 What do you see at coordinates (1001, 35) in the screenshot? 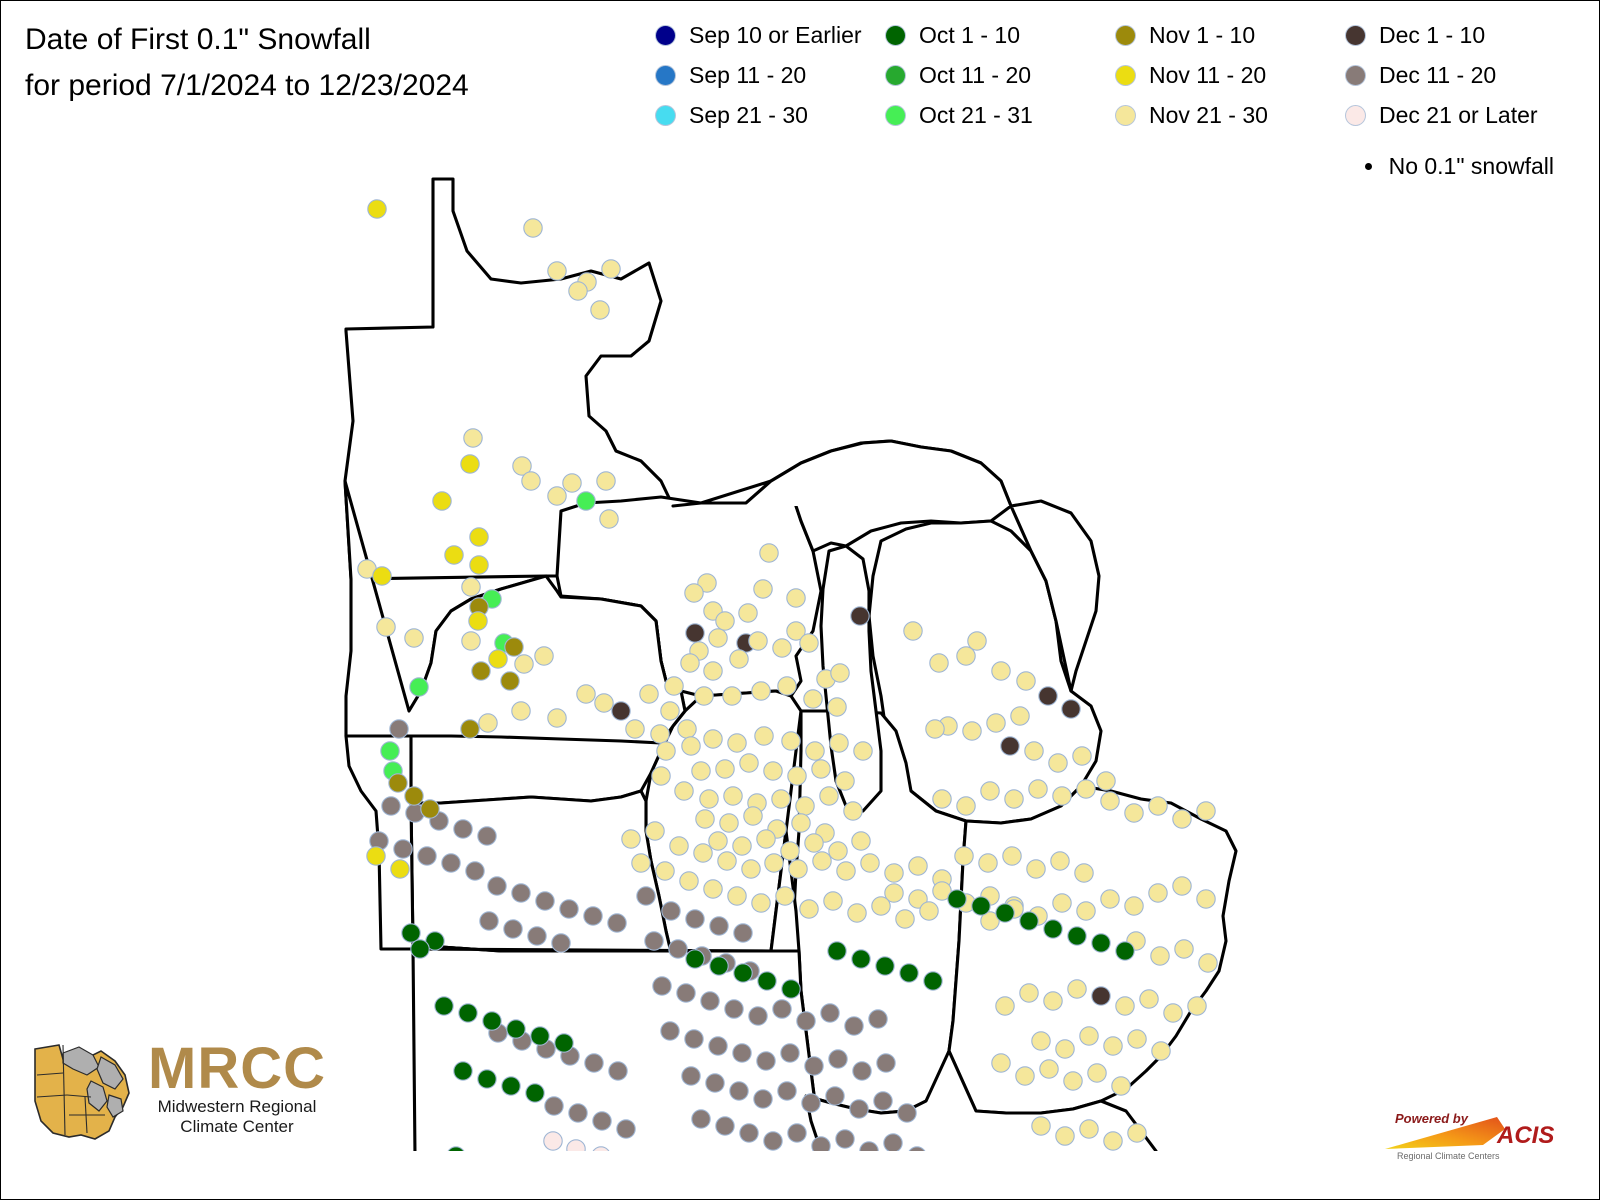
I see `legend-item: Oct 1 - 10` at bounding box center [1001, 35].